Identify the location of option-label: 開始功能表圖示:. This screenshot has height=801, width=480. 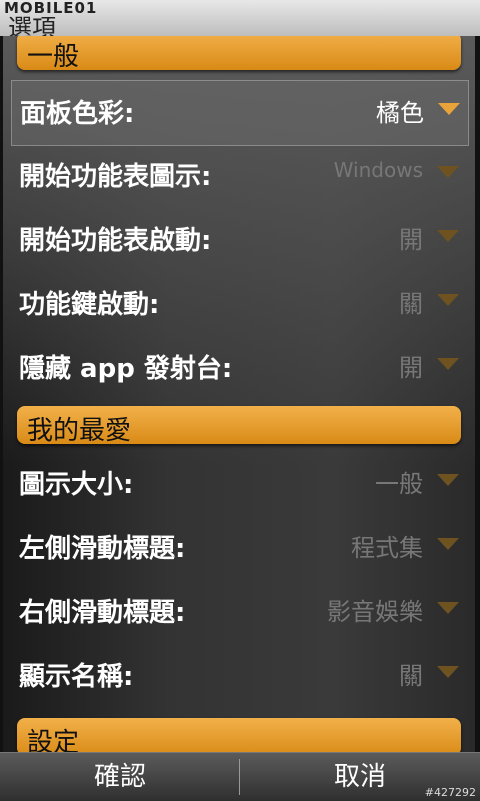
(115, 177).